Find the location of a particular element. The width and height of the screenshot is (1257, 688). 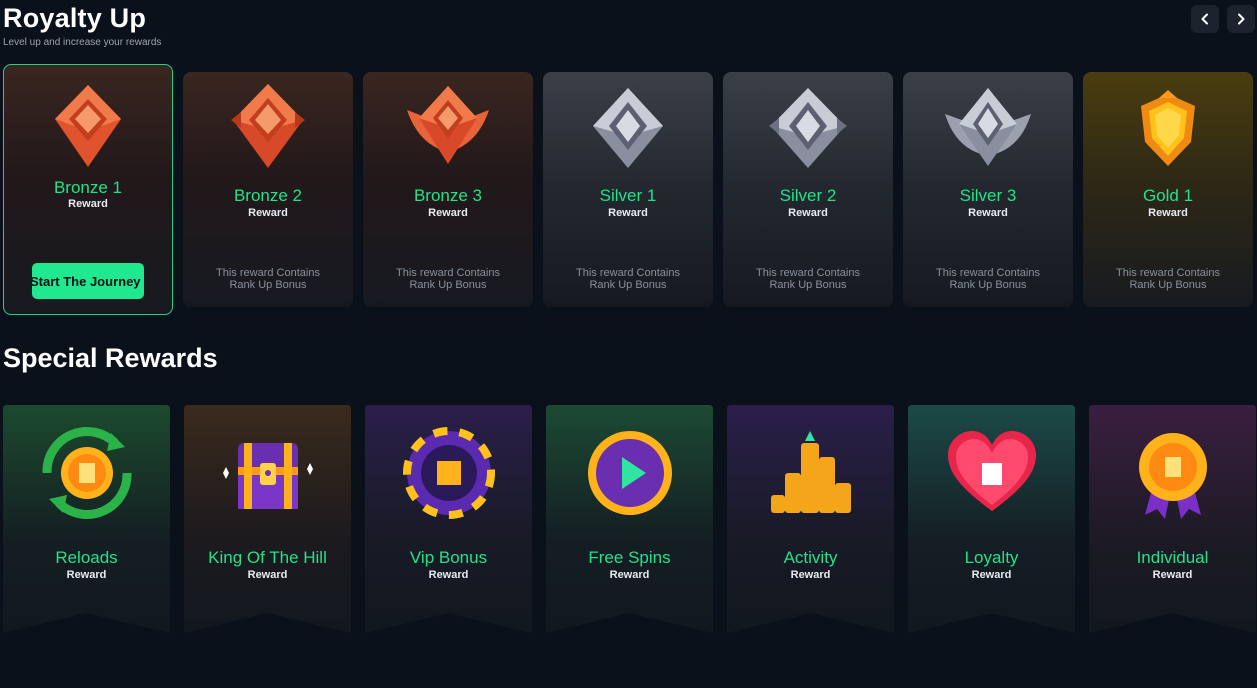

rank-name: Silver 1 is located at coordinates (628, 195).